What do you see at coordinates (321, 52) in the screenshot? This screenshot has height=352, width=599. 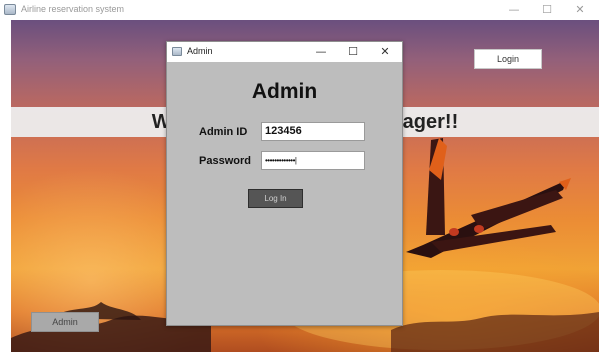 I see `dialog-minimize-button: —` at bounding box center [321, 52].